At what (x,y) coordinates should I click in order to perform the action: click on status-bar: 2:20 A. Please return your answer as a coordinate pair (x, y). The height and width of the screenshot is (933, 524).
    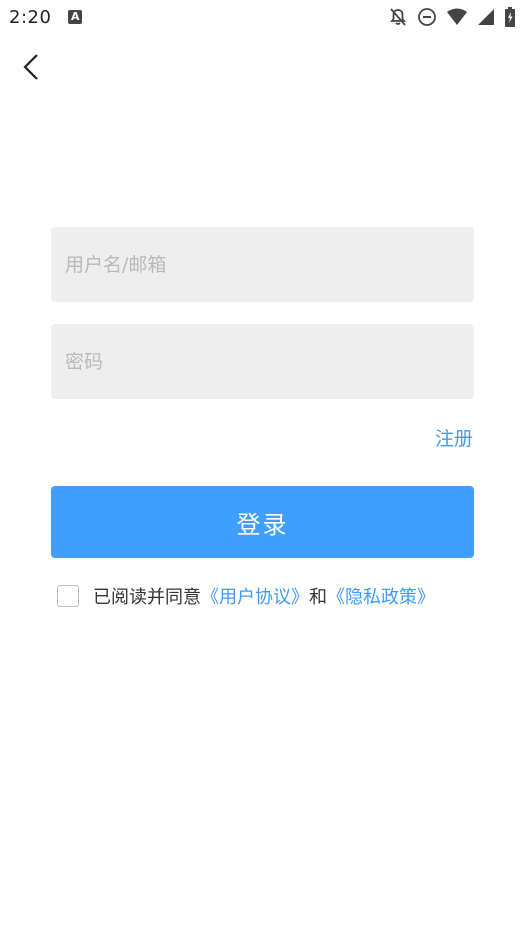
    Looking at the image, I should click on (262, 18).